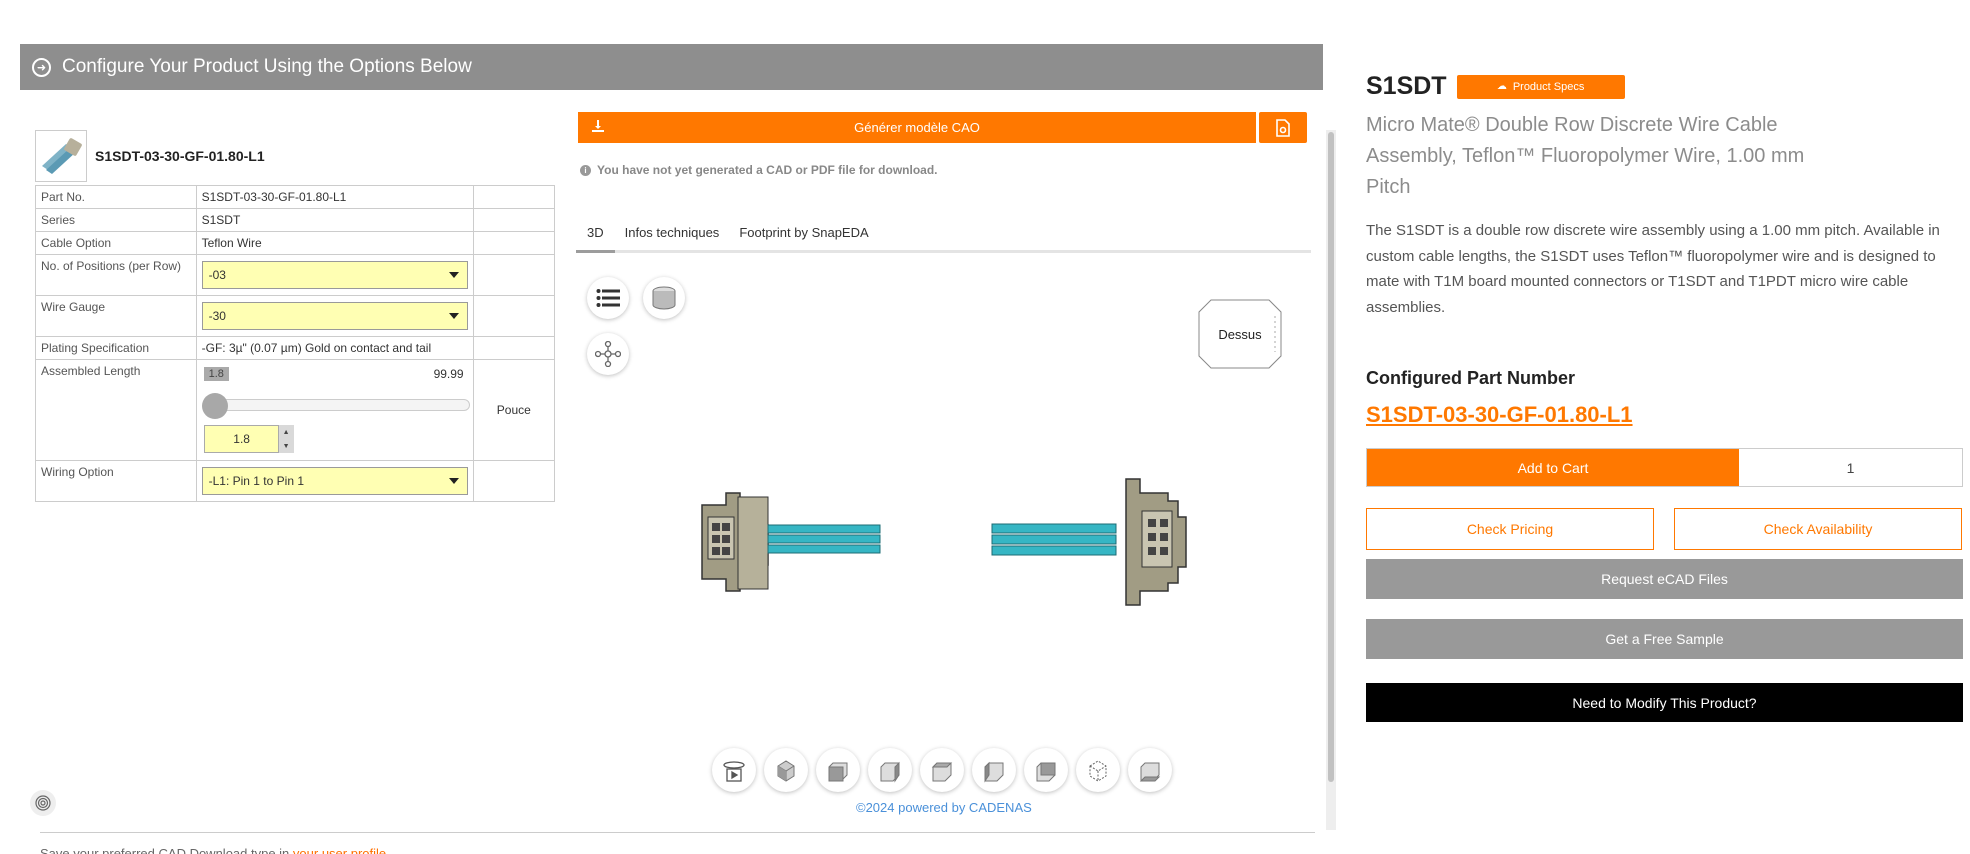 The image size is (1970, 854). I want to click on scrollbar-thumb, so click(1331, 457).